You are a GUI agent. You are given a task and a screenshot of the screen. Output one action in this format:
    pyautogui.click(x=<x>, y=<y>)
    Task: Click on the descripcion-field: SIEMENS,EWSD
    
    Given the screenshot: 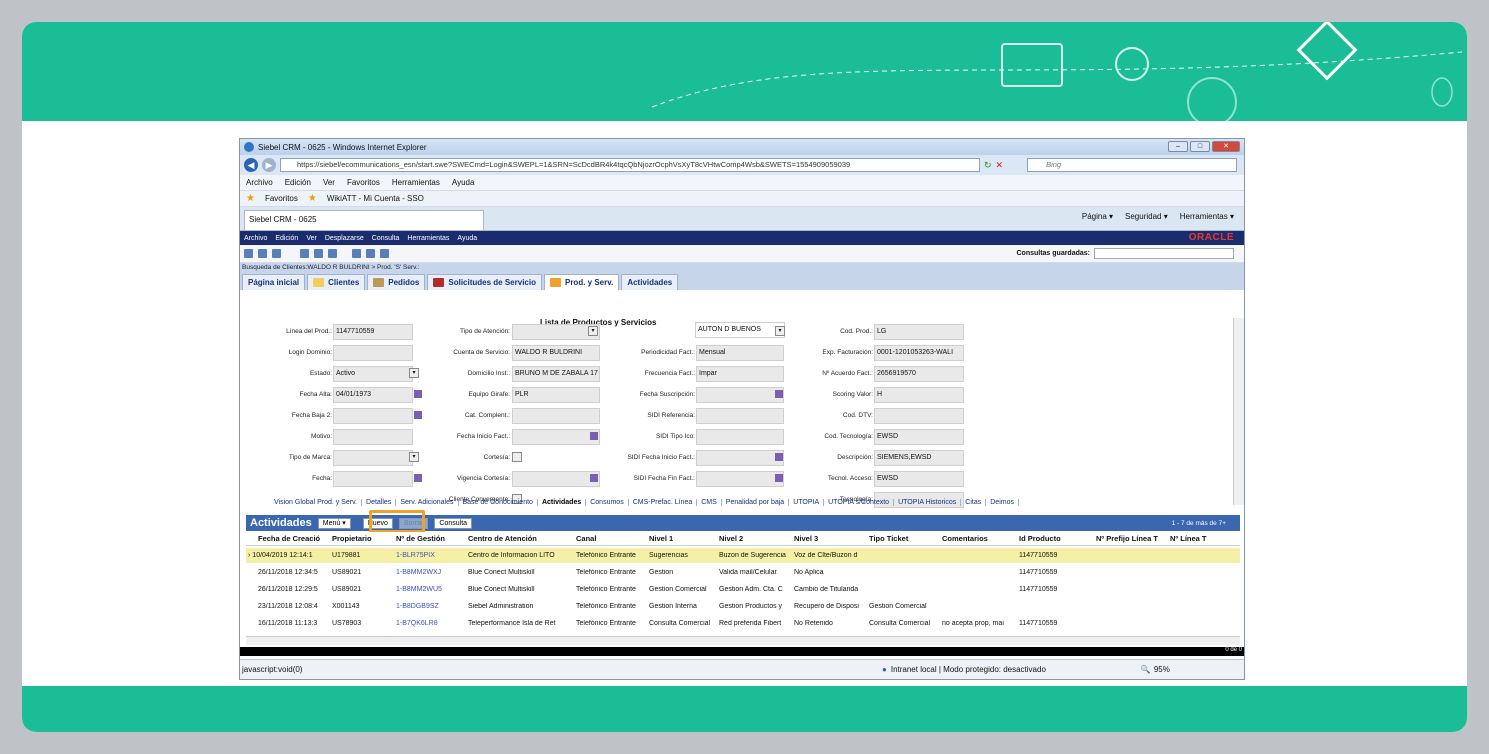 What is the action you would take?
    pyautogui.click(x=919, y=458)
    